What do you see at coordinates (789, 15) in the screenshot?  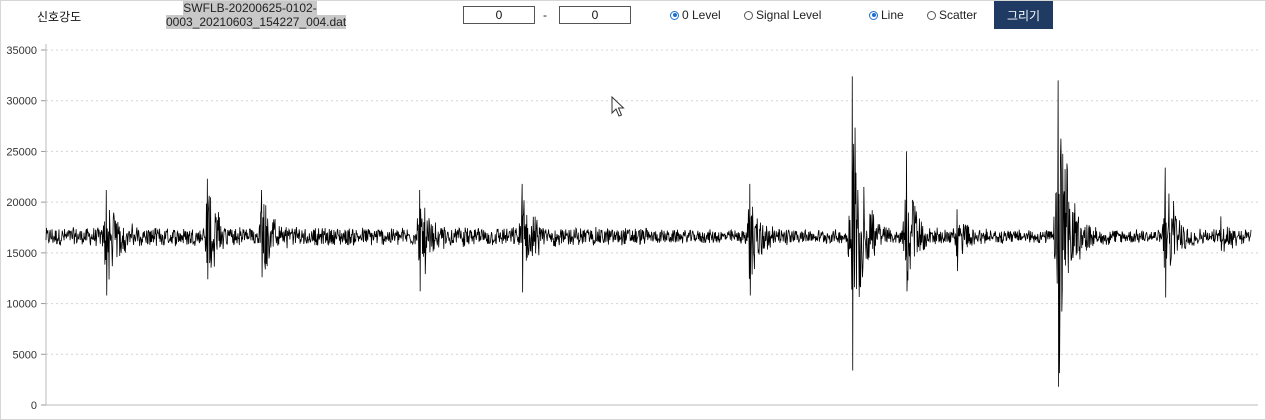 I see `signal-level-label: Signal Level` at bounding box center [789, 15].